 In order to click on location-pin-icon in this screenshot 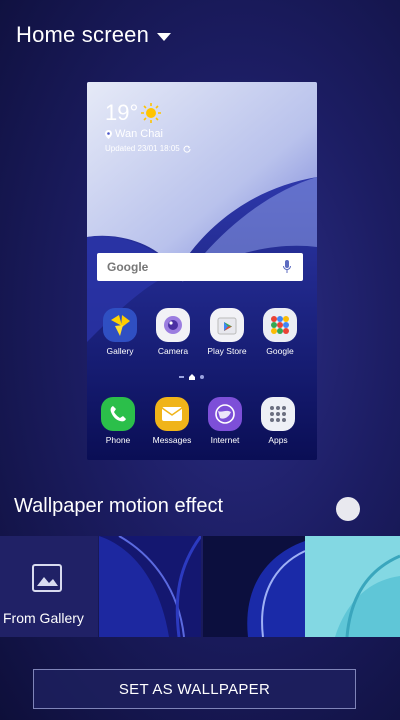, I will do `click(108, 134)`.